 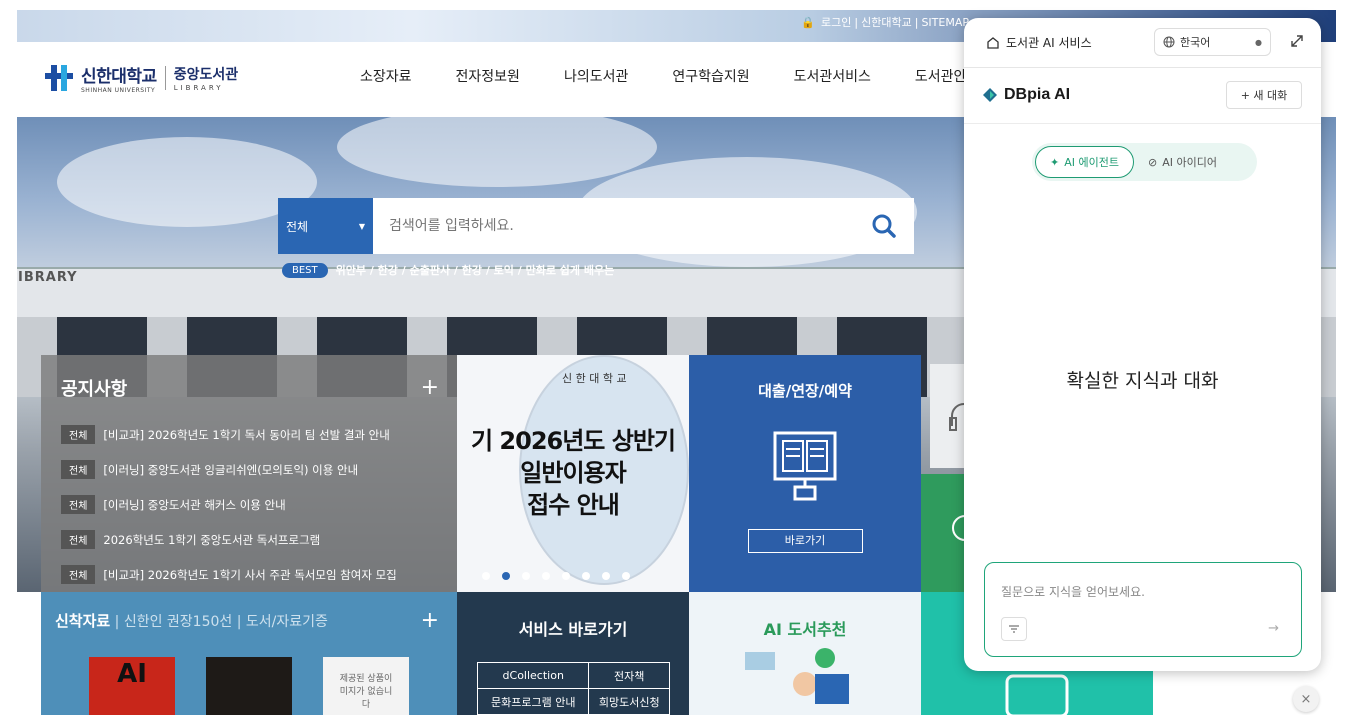 I want to click on login-link: 로그인, so click(x=836, y=22).